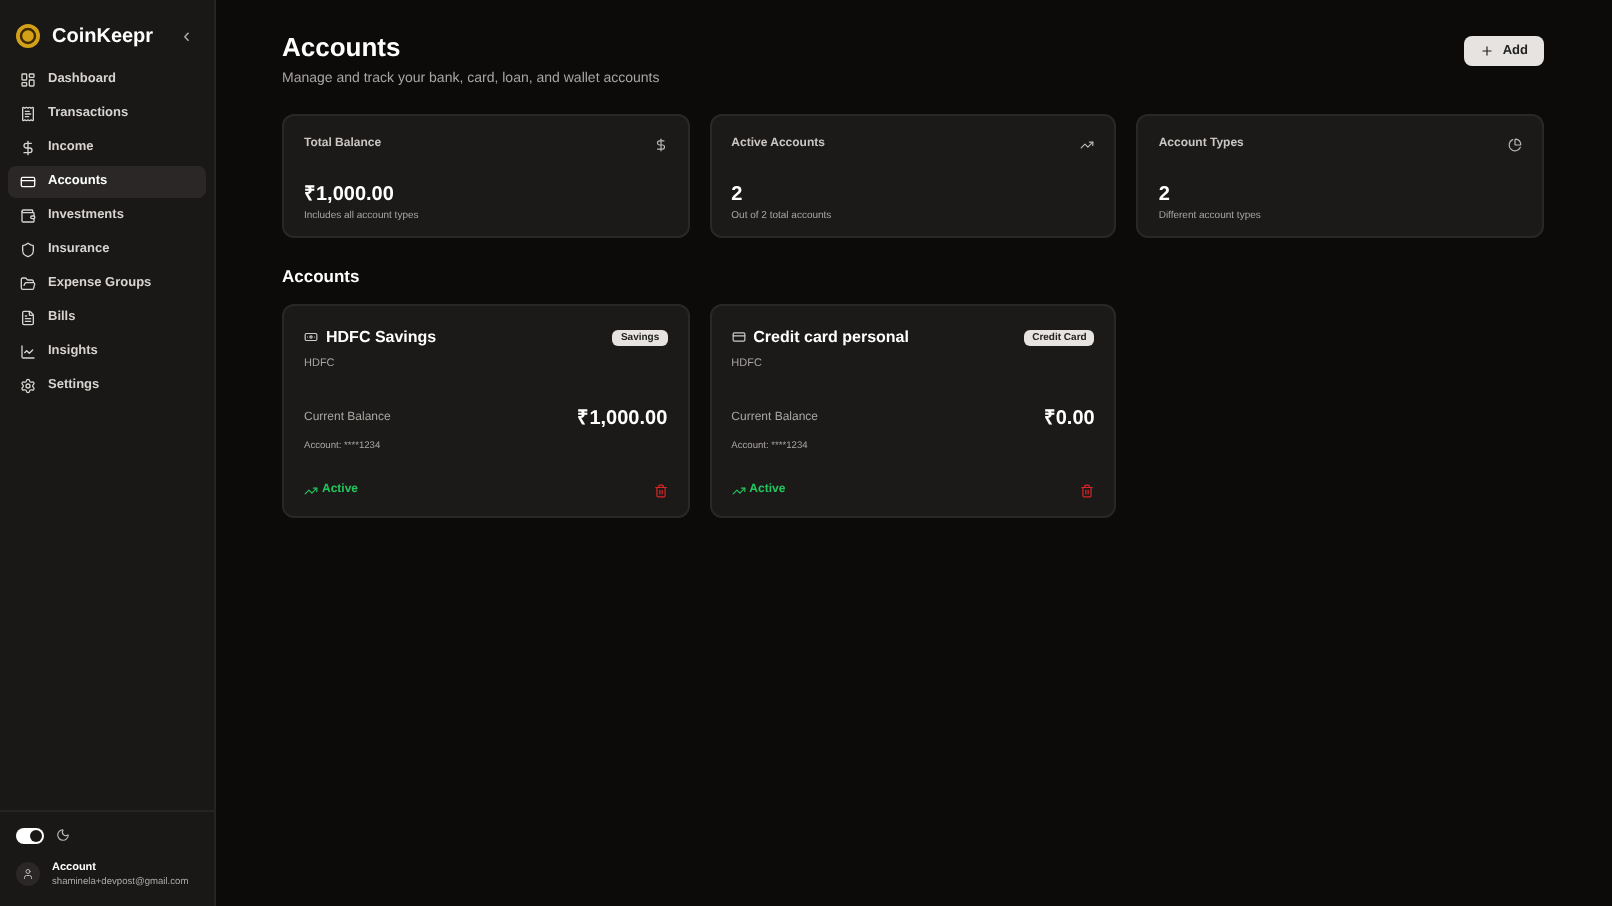 Image resolution: width=1612 pixels, height=906 pixels. I want to click on shield-icon, so click(28, 250).